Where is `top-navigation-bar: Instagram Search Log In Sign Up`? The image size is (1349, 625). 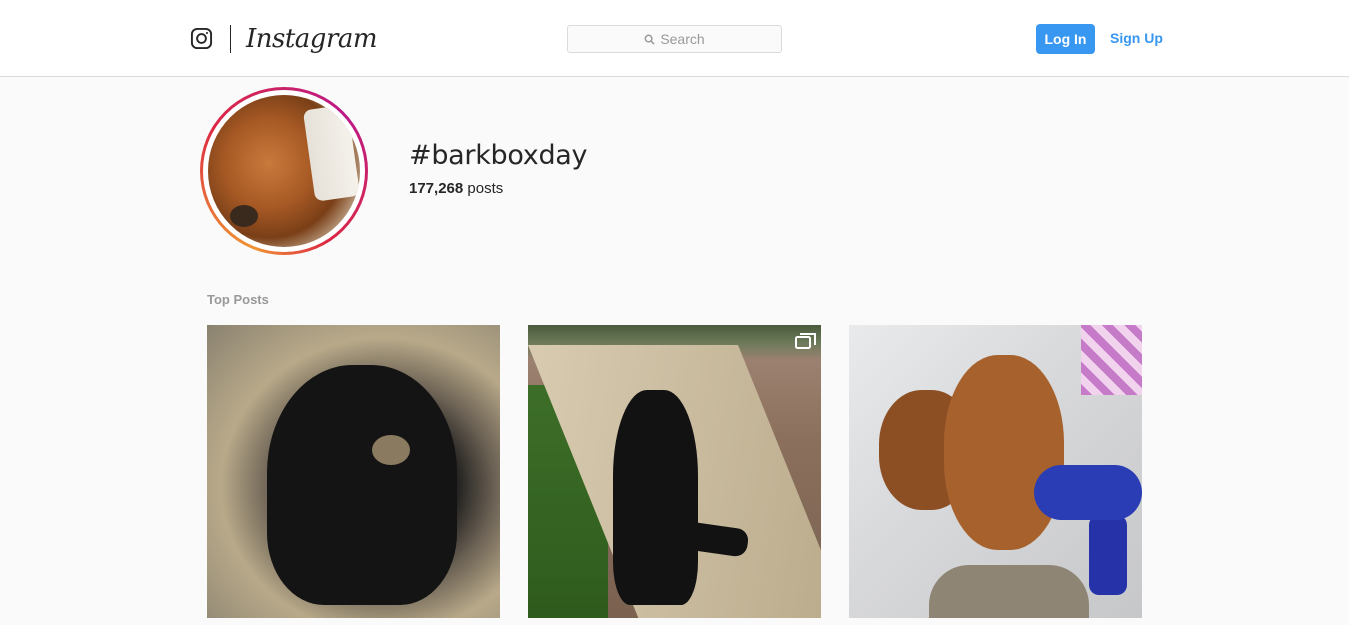
top-navigation-bar: Instagram Search Log In Sign Up is located at coordinates (674, 38).